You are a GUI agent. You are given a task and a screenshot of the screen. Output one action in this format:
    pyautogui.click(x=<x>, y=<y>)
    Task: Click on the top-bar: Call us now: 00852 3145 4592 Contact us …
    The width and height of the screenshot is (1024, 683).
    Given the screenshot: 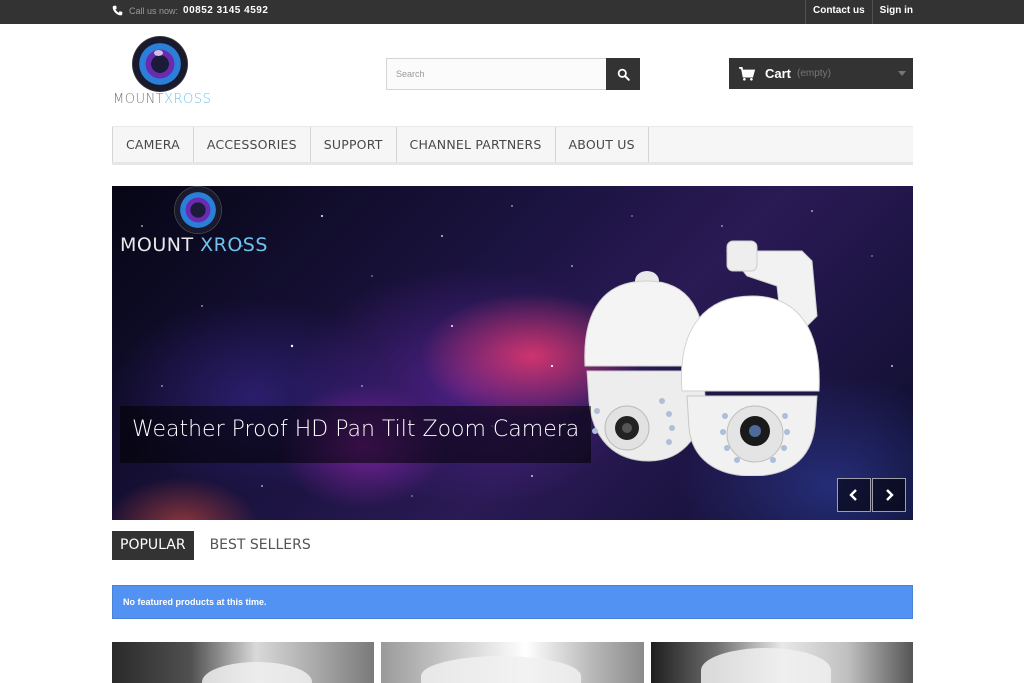 What is the action you would take?
    pyautogui.click(x=512, y=12)
    